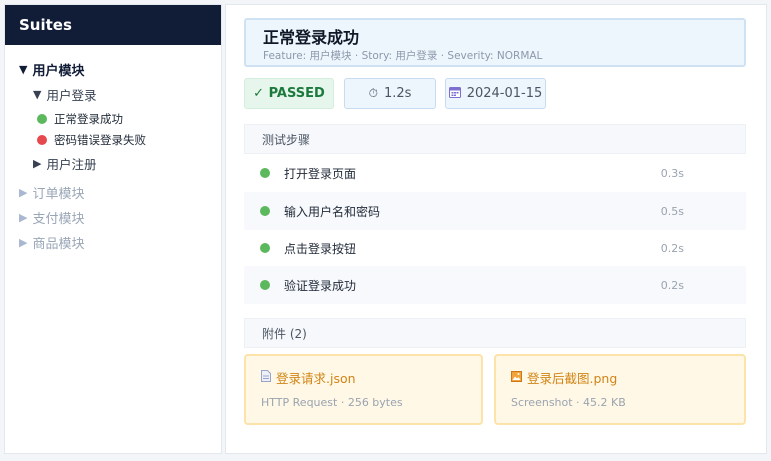 This screenshot has width=771, height=461. Describe the element at coordinates (672, 211) in the screenshot. I see `step-time: 0.5s` at that location.